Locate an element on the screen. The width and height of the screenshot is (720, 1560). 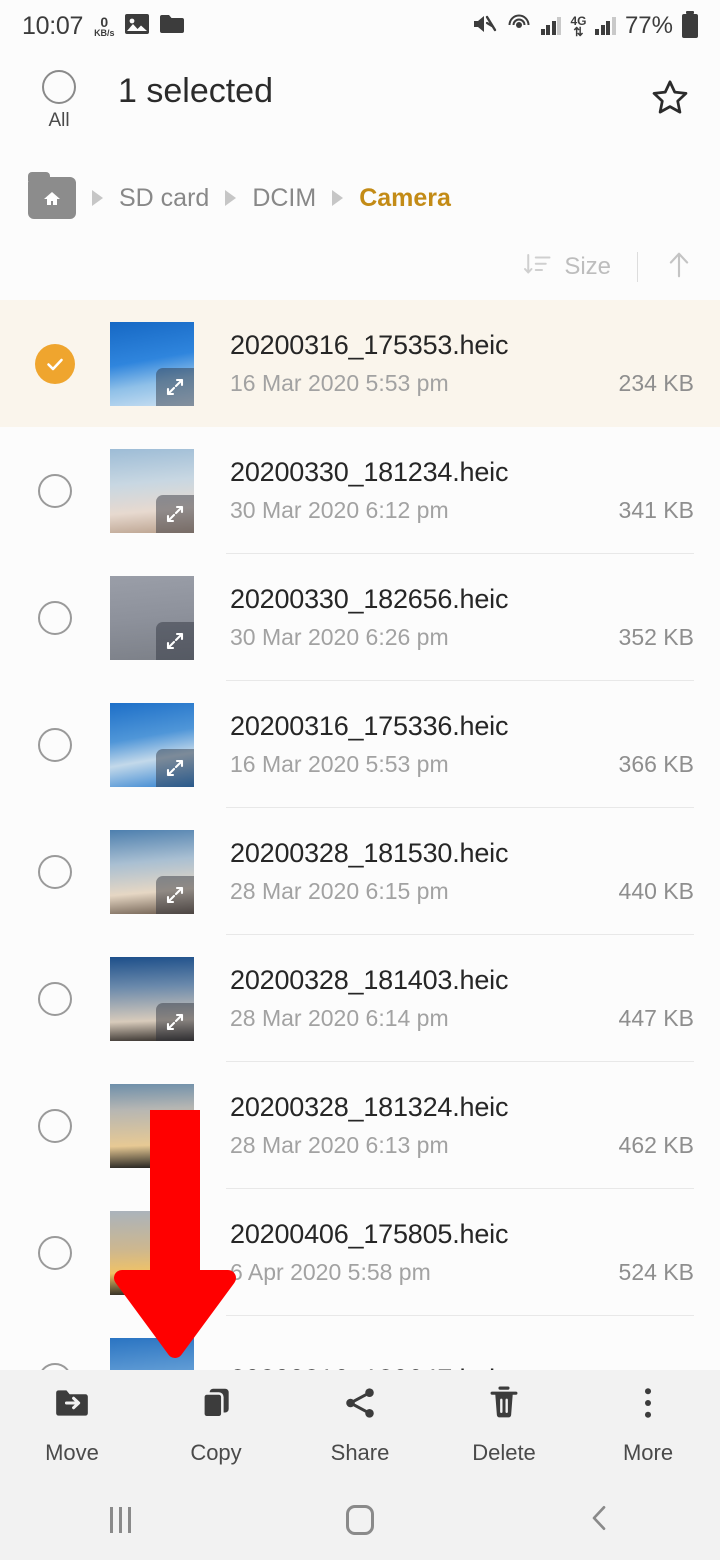
selection-action-toolbar: Move Copy Share Delete More is located at coordinates (360, 1425).